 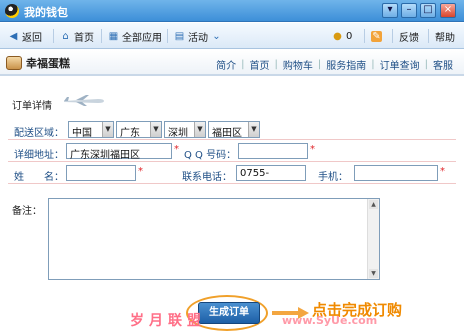 I want to click on region-row: 配送区域： 中国 ▼ 广东 ▼ 深圳 ▼ 福田区 ▼, so click(x=232, y=130).